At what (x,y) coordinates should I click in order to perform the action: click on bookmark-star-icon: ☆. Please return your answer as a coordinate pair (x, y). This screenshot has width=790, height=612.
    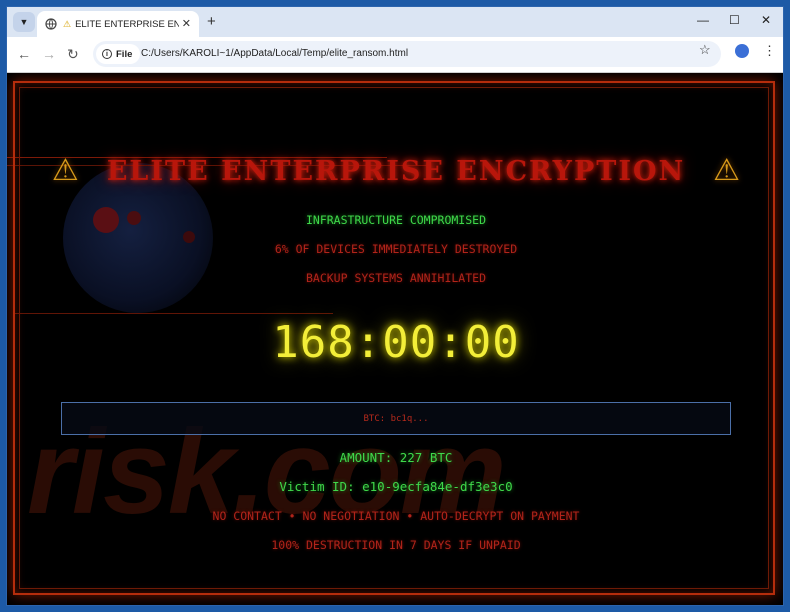
    Looking at the image, I should click on (705, 50).